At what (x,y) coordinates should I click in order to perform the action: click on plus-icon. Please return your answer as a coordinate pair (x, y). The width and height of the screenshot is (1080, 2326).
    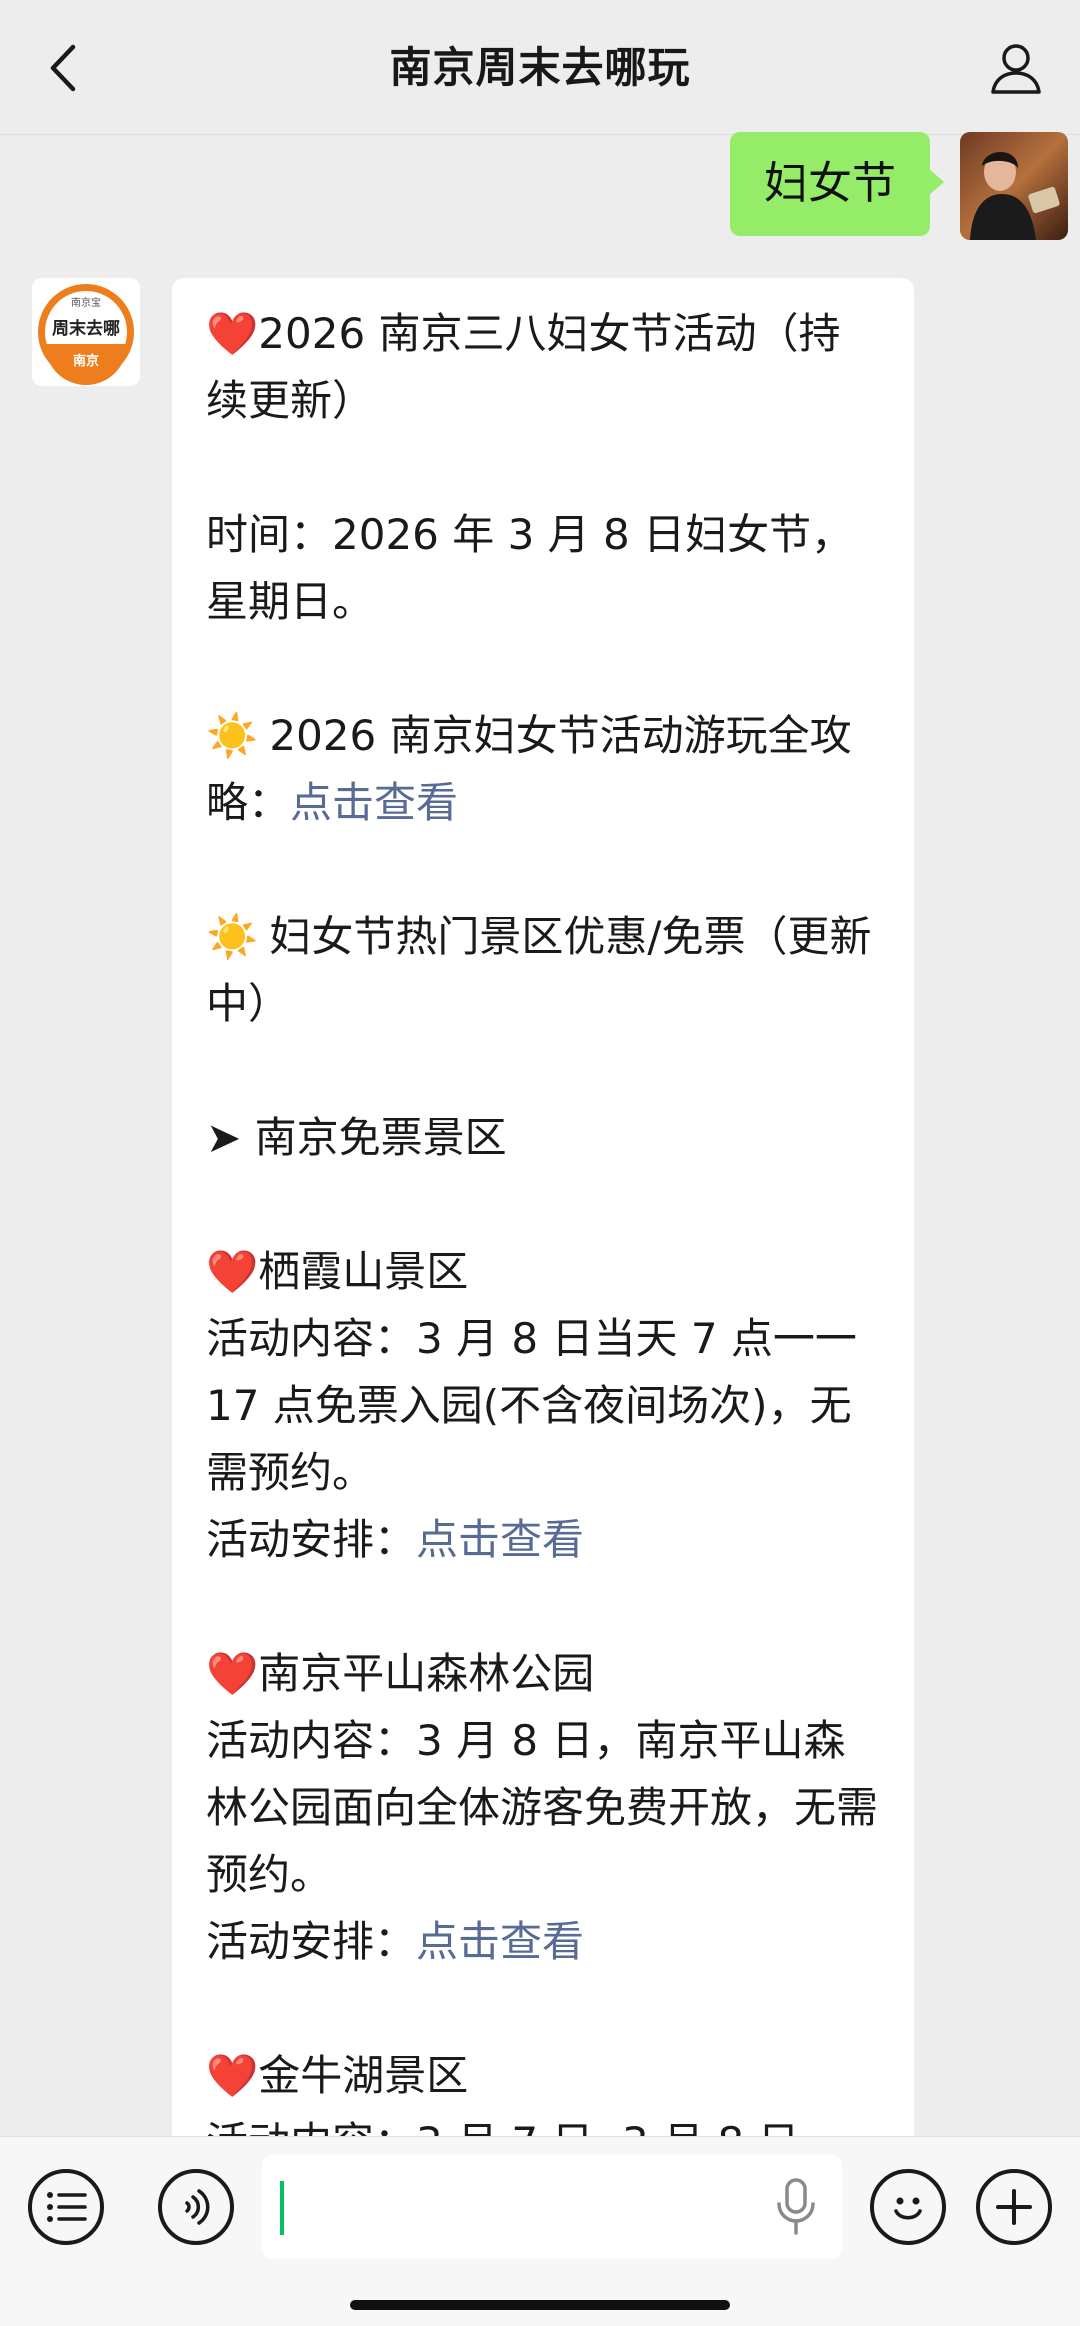
    Looking at the image, I should click on (1014, 2207).